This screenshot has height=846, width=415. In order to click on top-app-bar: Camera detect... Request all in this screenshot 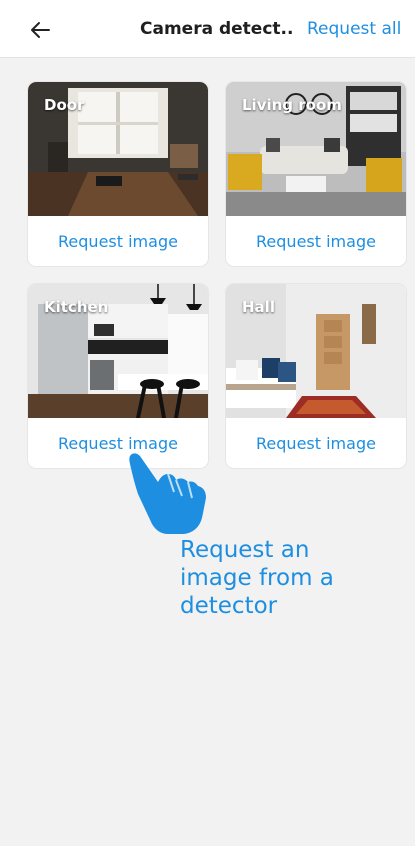, I will do `click(207, 29)`.